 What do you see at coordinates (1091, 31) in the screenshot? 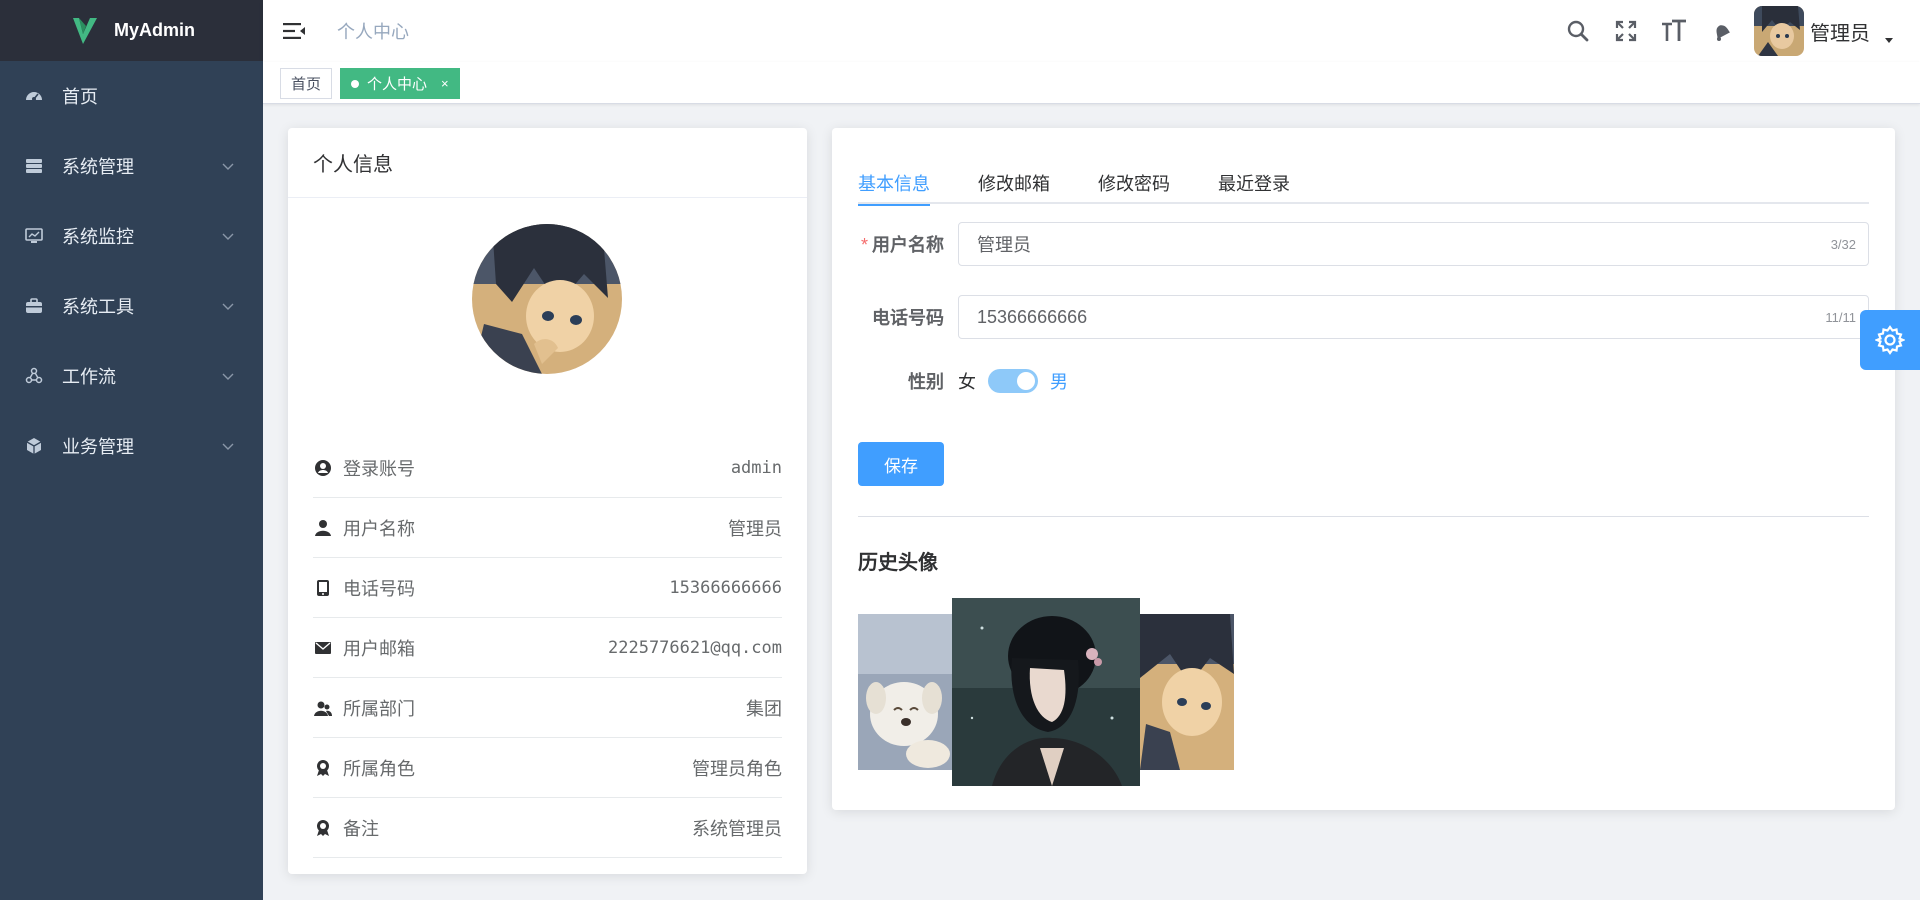
I see `navbar: 个人中心 管理员` at bounding box center [1091, 31].